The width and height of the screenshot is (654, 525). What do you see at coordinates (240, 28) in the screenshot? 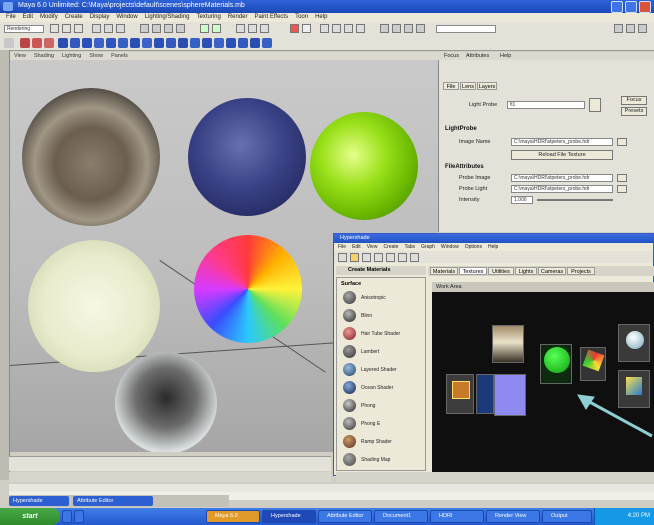
I see `render-icon` at bounding box center [240, 28].